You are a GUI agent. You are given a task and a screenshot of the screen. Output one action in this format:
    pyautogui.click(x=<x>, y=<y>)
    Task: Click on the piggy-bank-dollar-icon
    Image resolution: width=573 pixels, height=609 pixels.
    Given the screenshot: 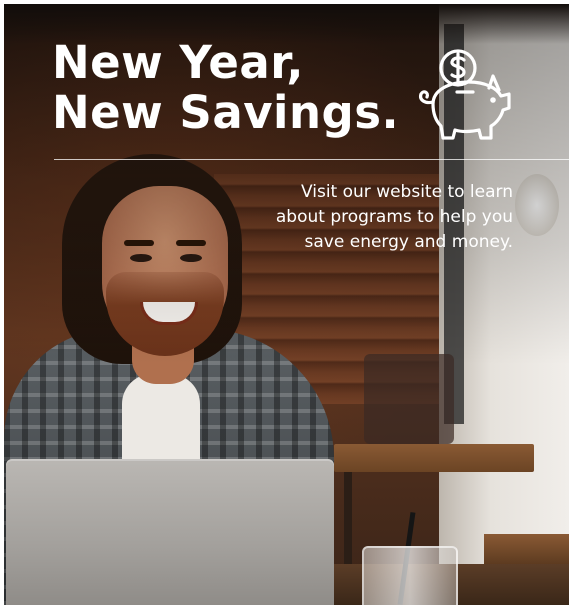 What is the action you would take?
    pyautogui.click(x=465, y=94)
    